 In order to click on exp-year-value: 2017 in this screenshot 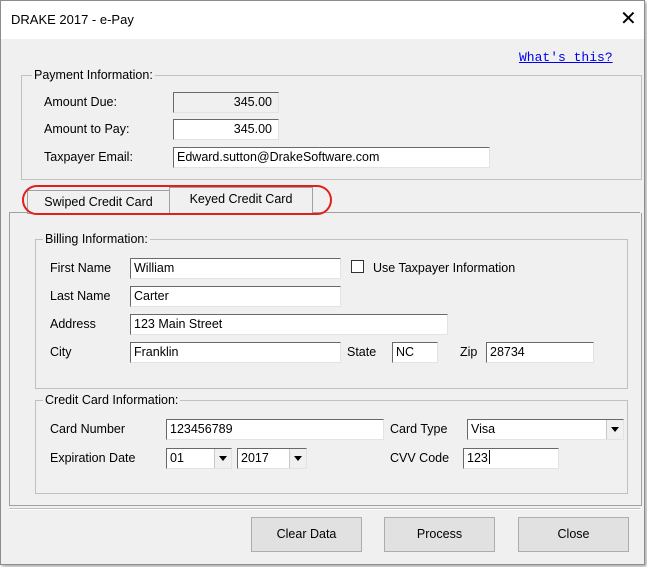, I will do `click(255, 458)`.